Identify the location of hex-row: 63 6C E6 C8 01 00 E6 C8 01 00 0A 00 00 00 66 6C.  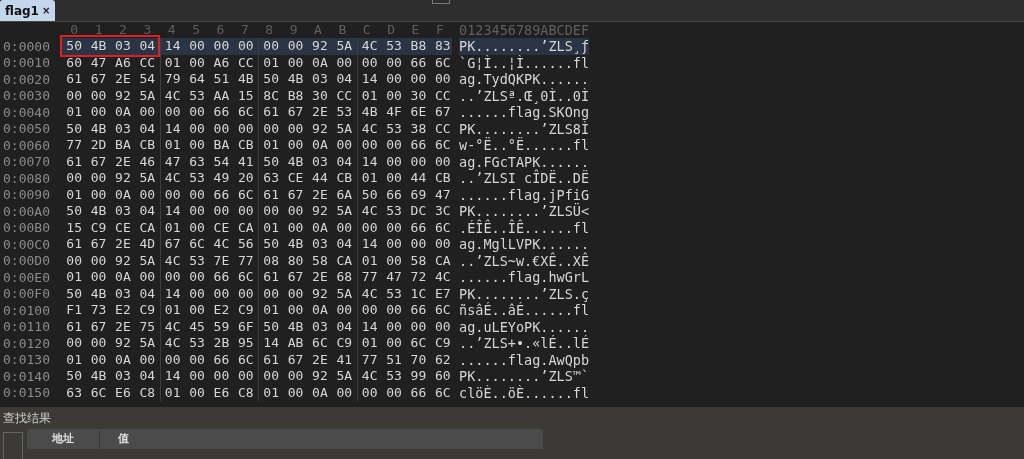
(257, 392).